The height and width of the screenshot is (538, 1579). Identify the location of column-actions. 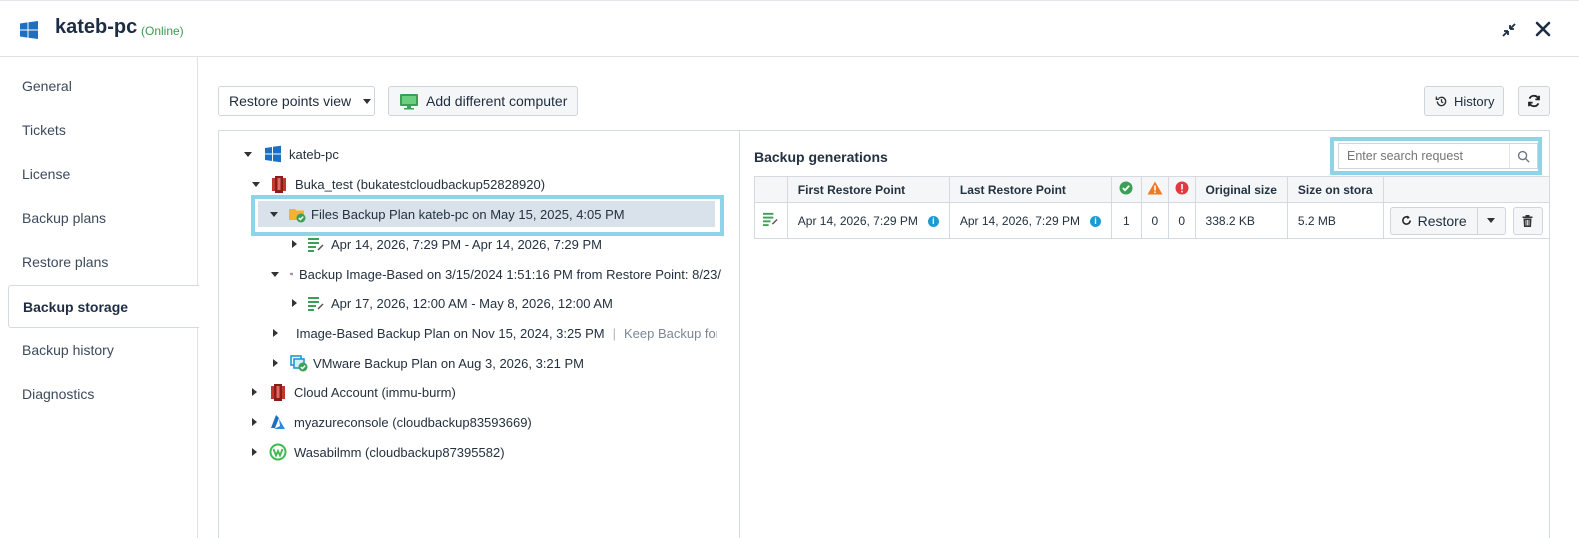
(1466, 189).